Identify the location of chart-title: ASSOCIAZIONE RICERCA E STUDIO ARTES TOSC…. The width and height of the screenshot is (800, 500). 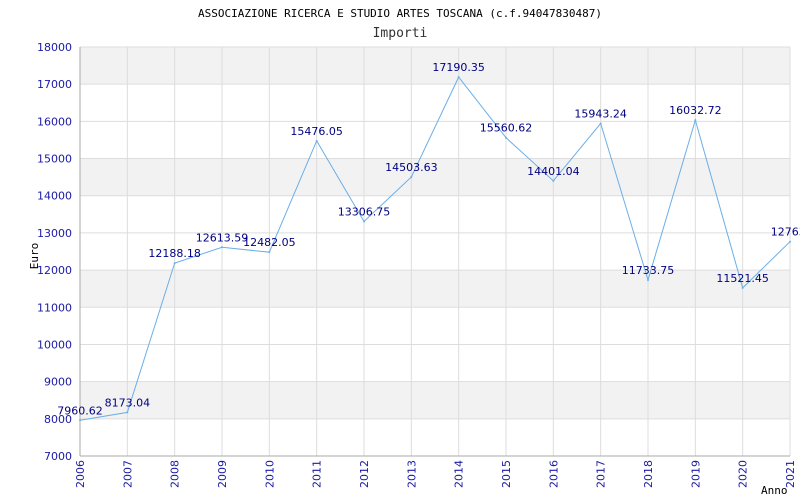
(400, 13).